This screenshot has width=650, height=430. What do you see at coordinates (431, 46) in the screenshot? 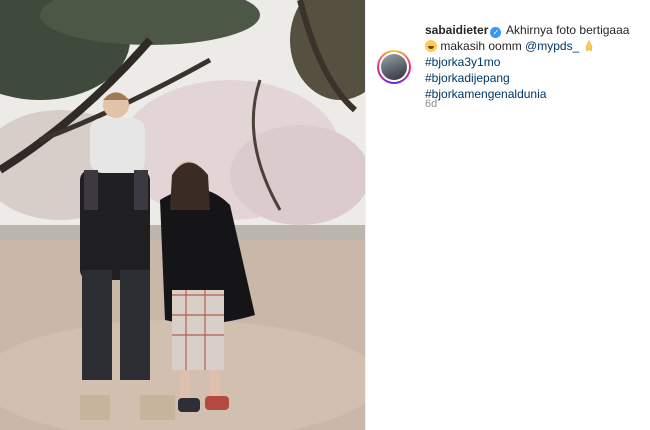
I see `grinning-sweat-emoji-icon` at bounding box center [431, 46].